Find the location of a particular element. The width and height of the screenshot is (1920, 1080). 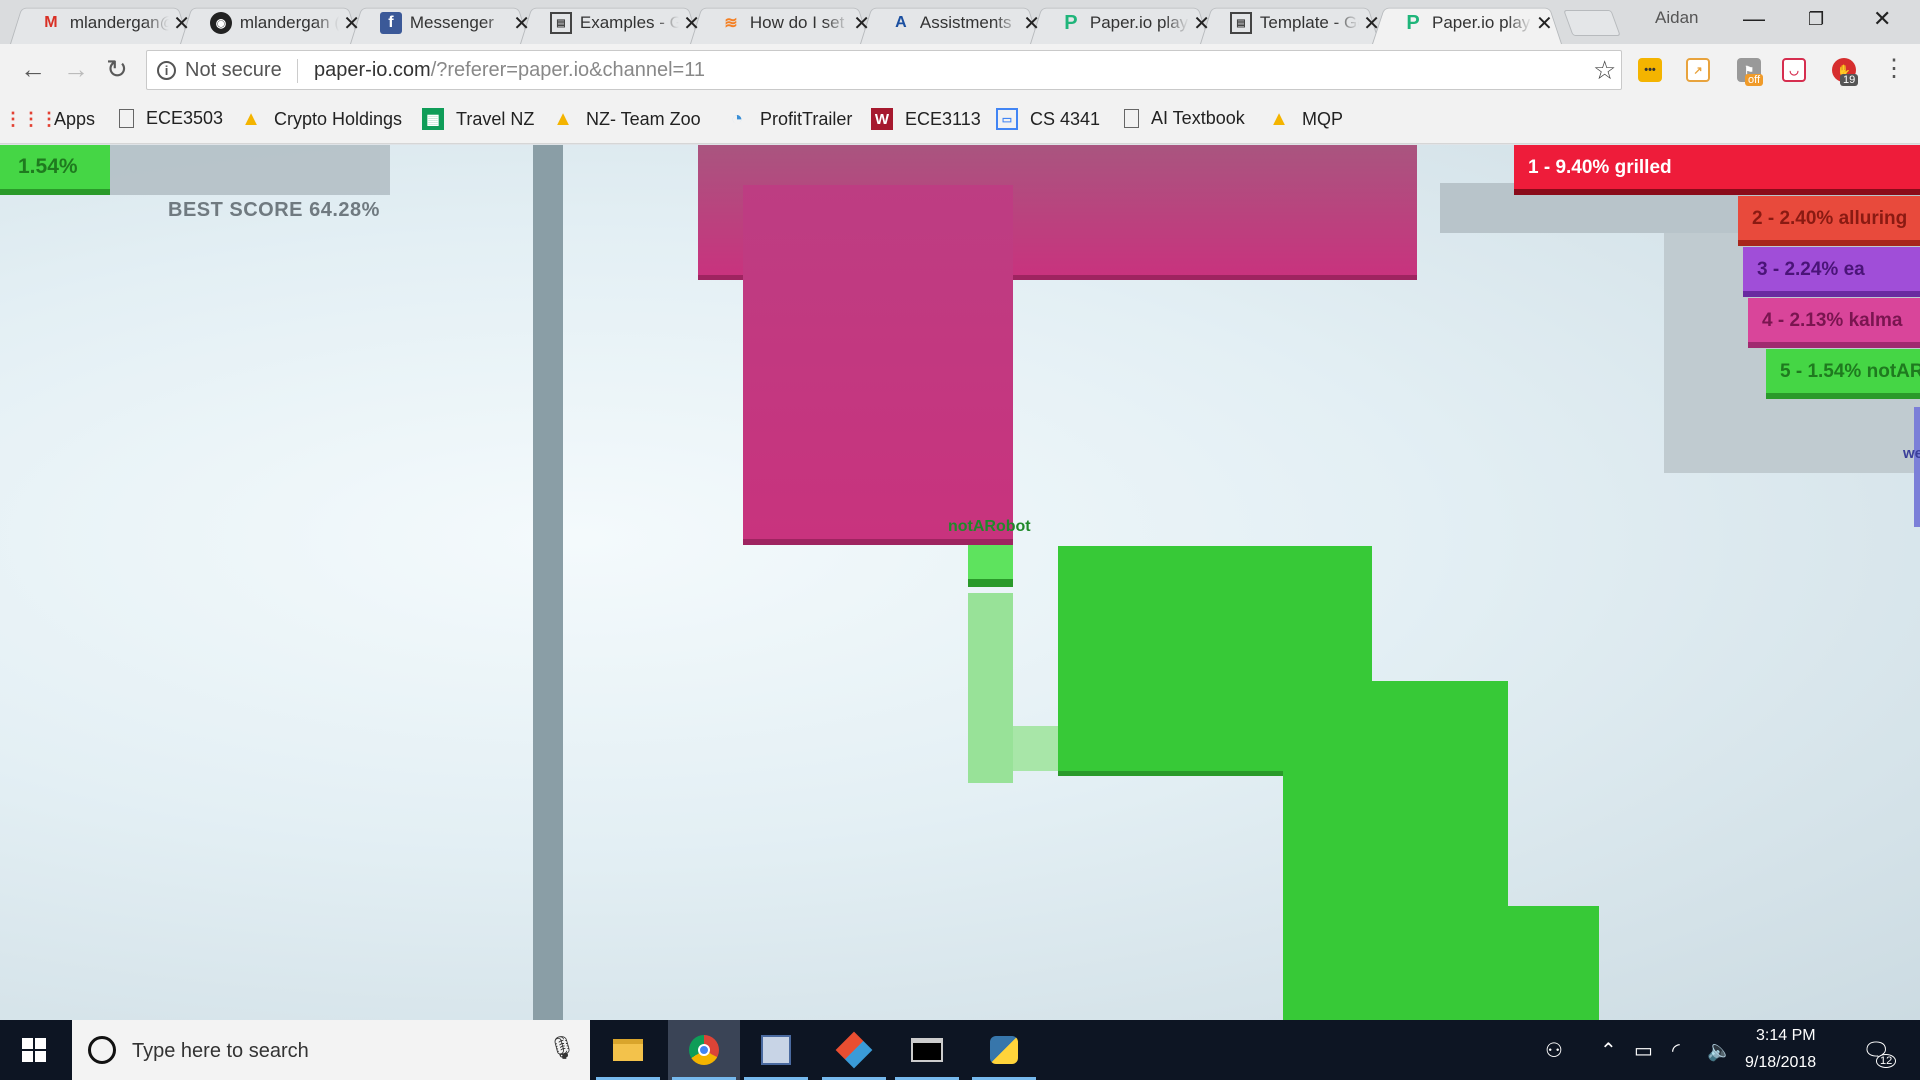

bookmark-label: ECE3503 is located at coordinates (185, 118).